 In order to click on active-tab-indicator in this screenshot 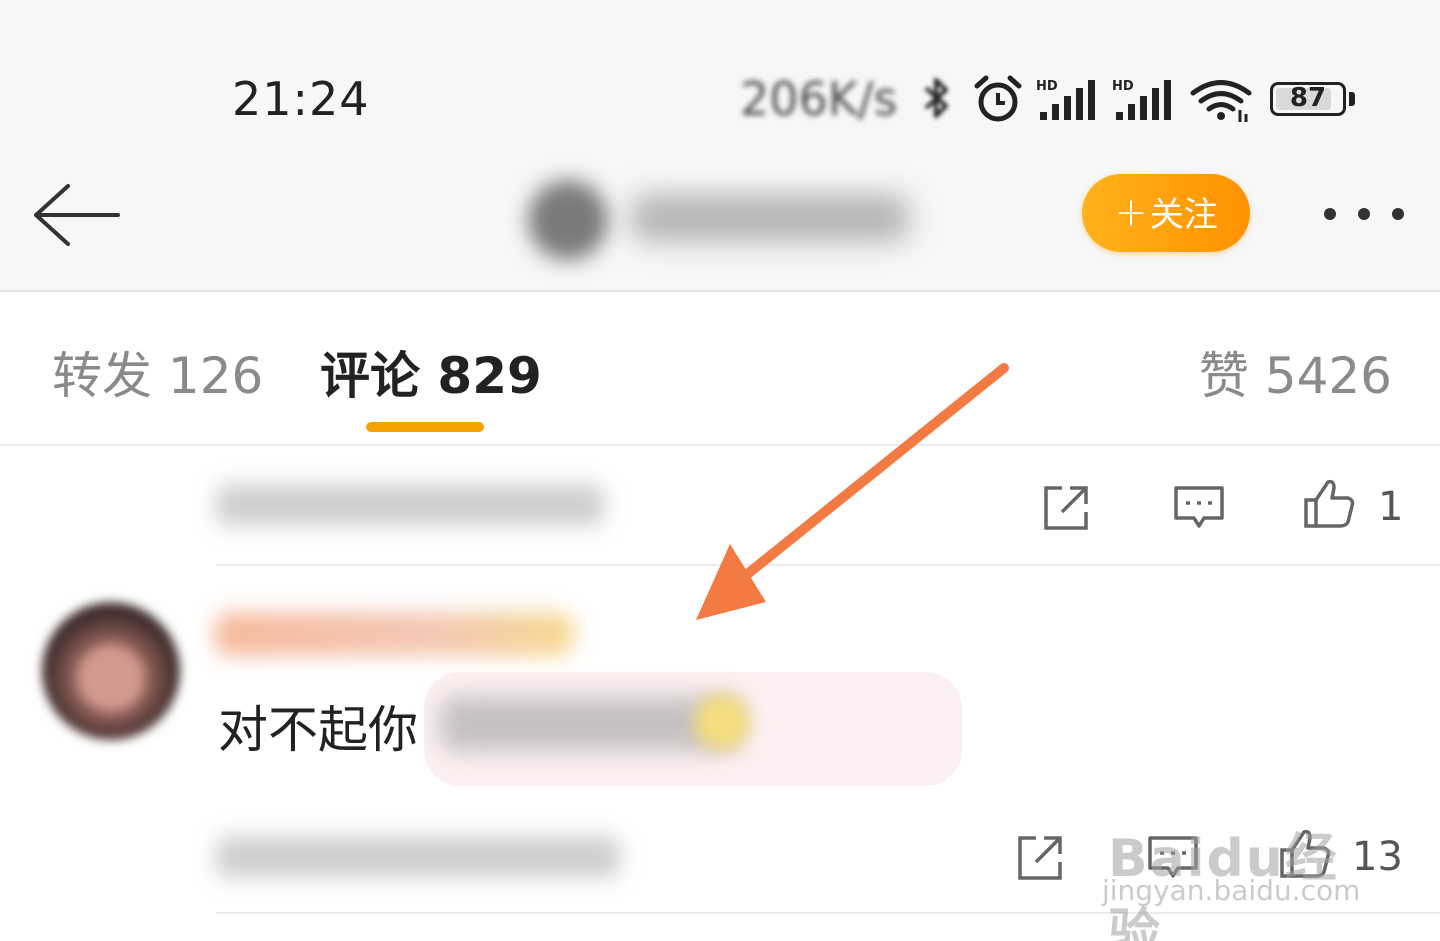, I will do `click(425, 427)`.